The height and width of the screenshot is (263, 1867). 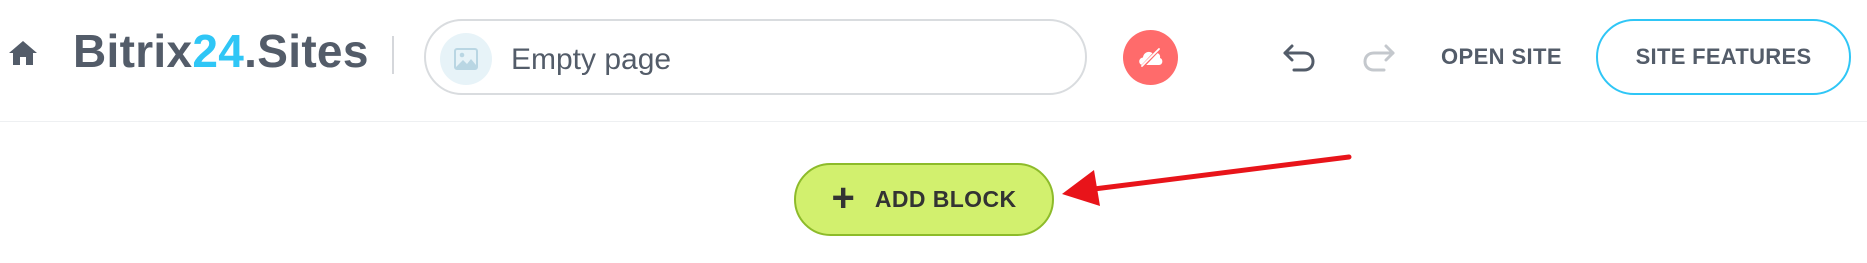 What do you see at coordinates (306, 51) in the screenshot?
I see `brand-suffix: .Sites` at bounding box center [306, 51].